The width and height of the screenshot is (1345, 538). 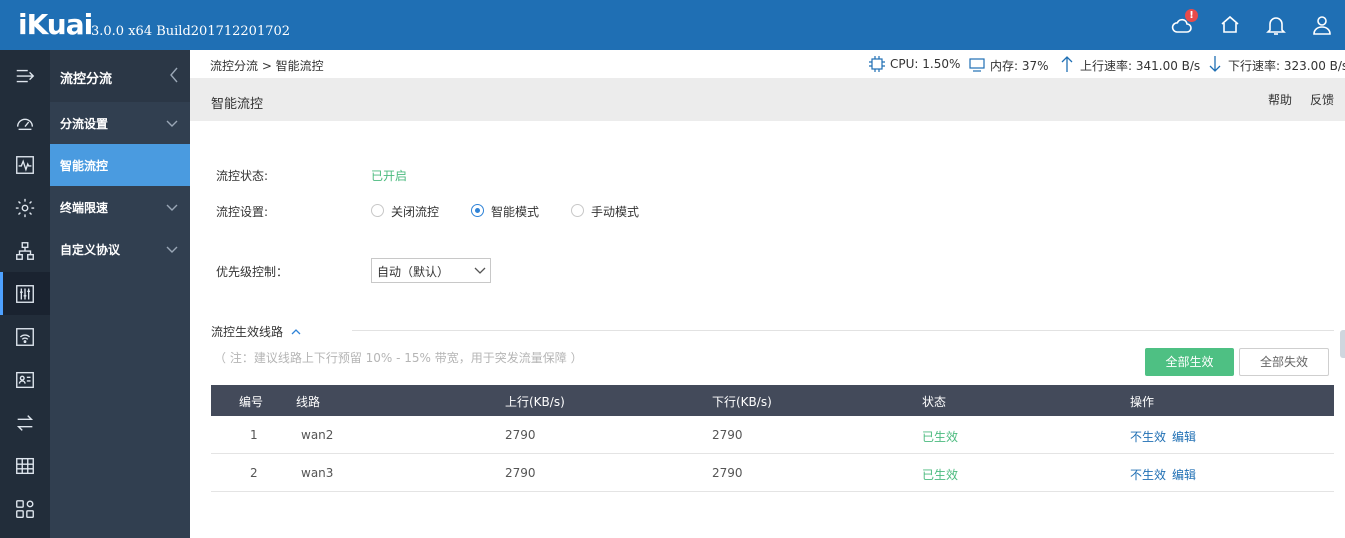 What do you see at coordinates (877, 64) in the screenshot?
I see `cpu-icon` at bounding box center [877, 64].